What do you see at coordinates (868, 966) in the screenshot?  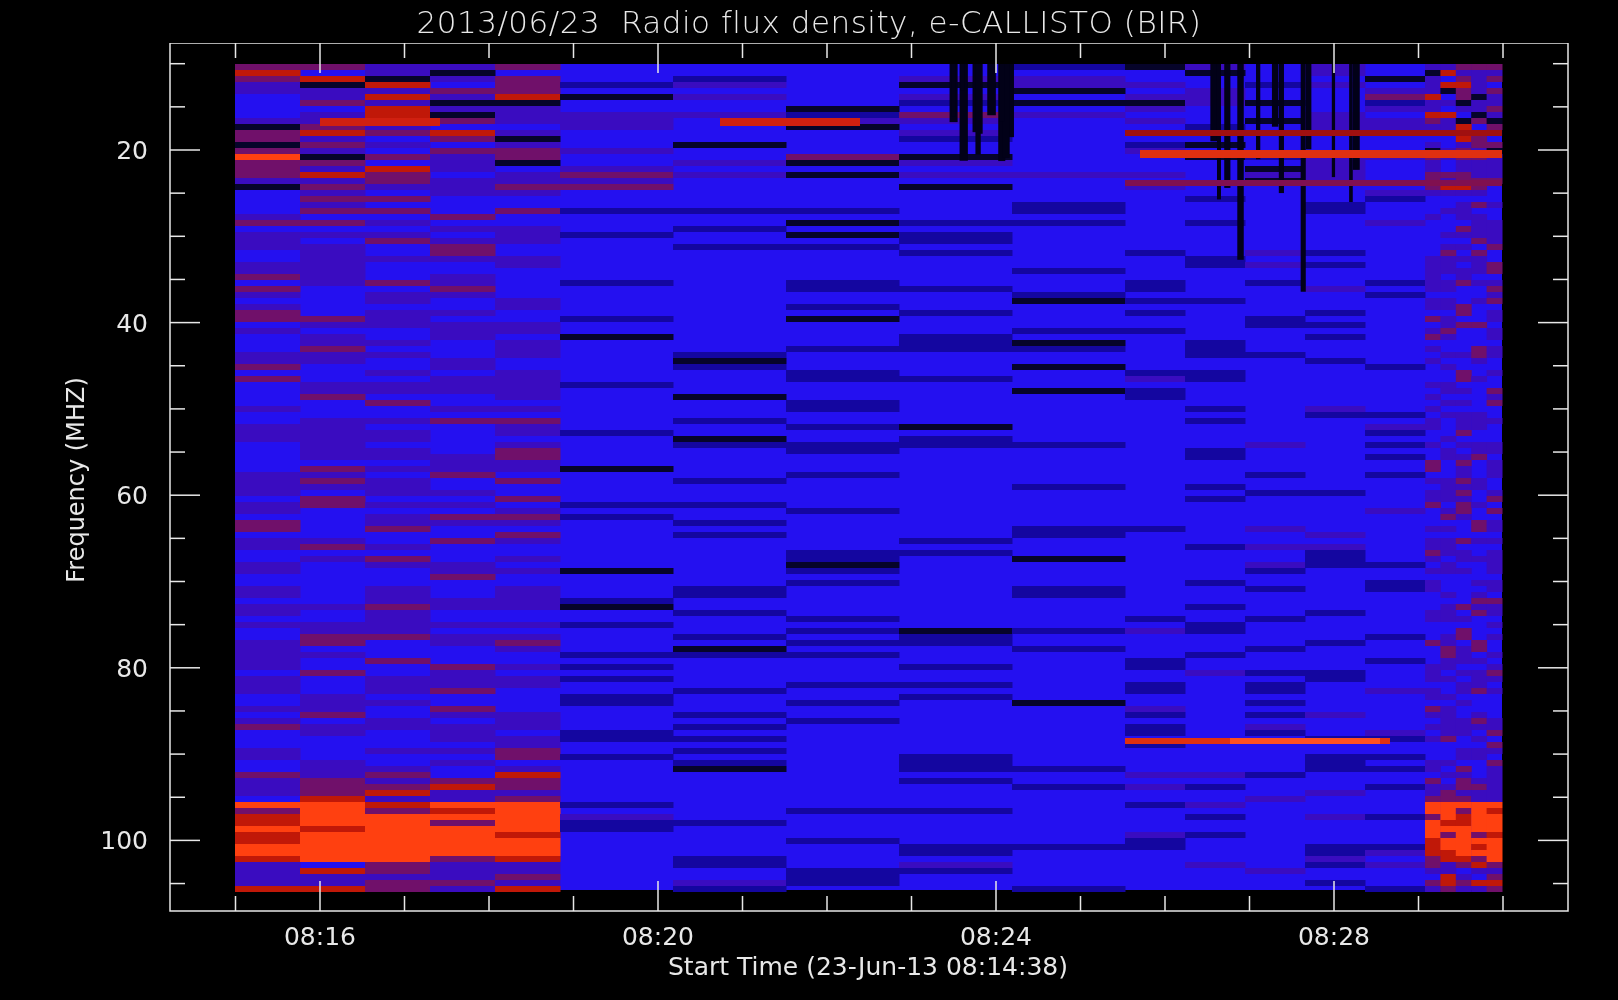 I see `axis-label: Start Time (23-Jun-13 08:14:38)` at bounding box center [868, 966].